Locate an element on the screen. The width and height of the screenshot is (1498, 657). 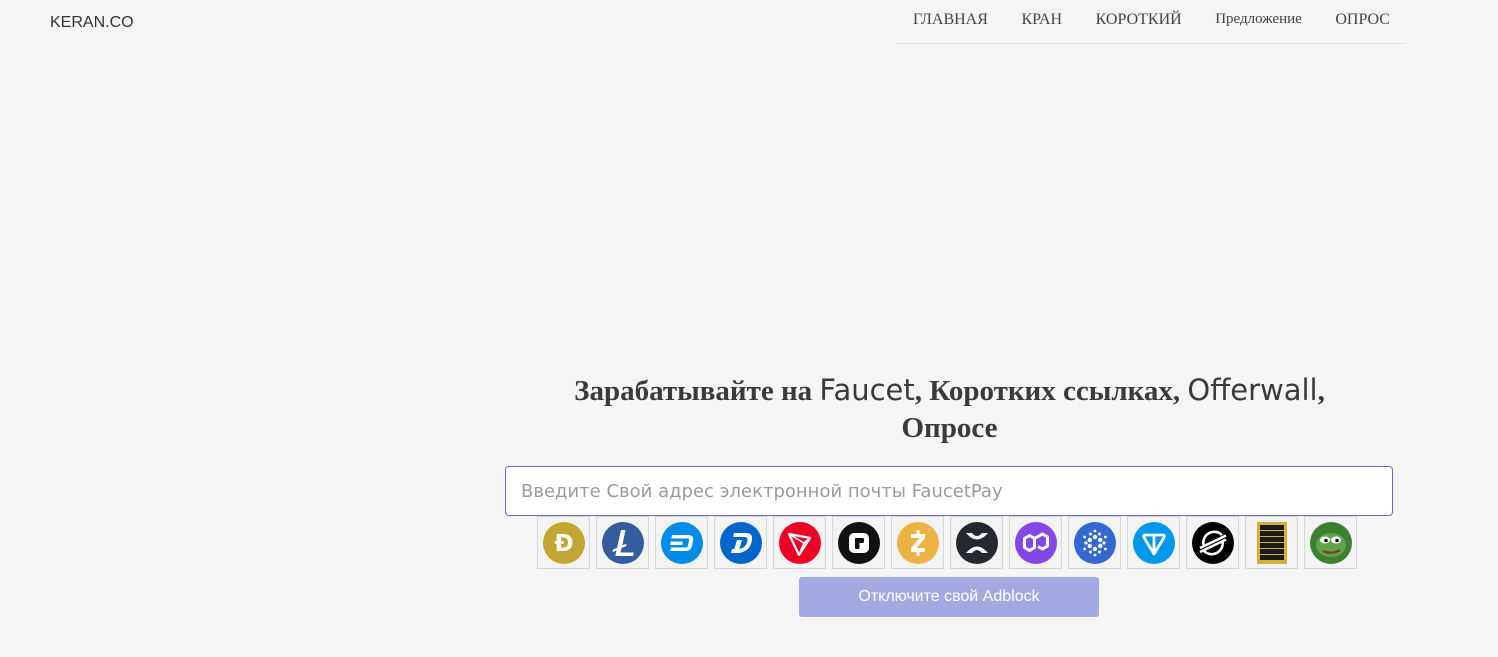
coin-option-xrp is located at coordinates (976, 542).